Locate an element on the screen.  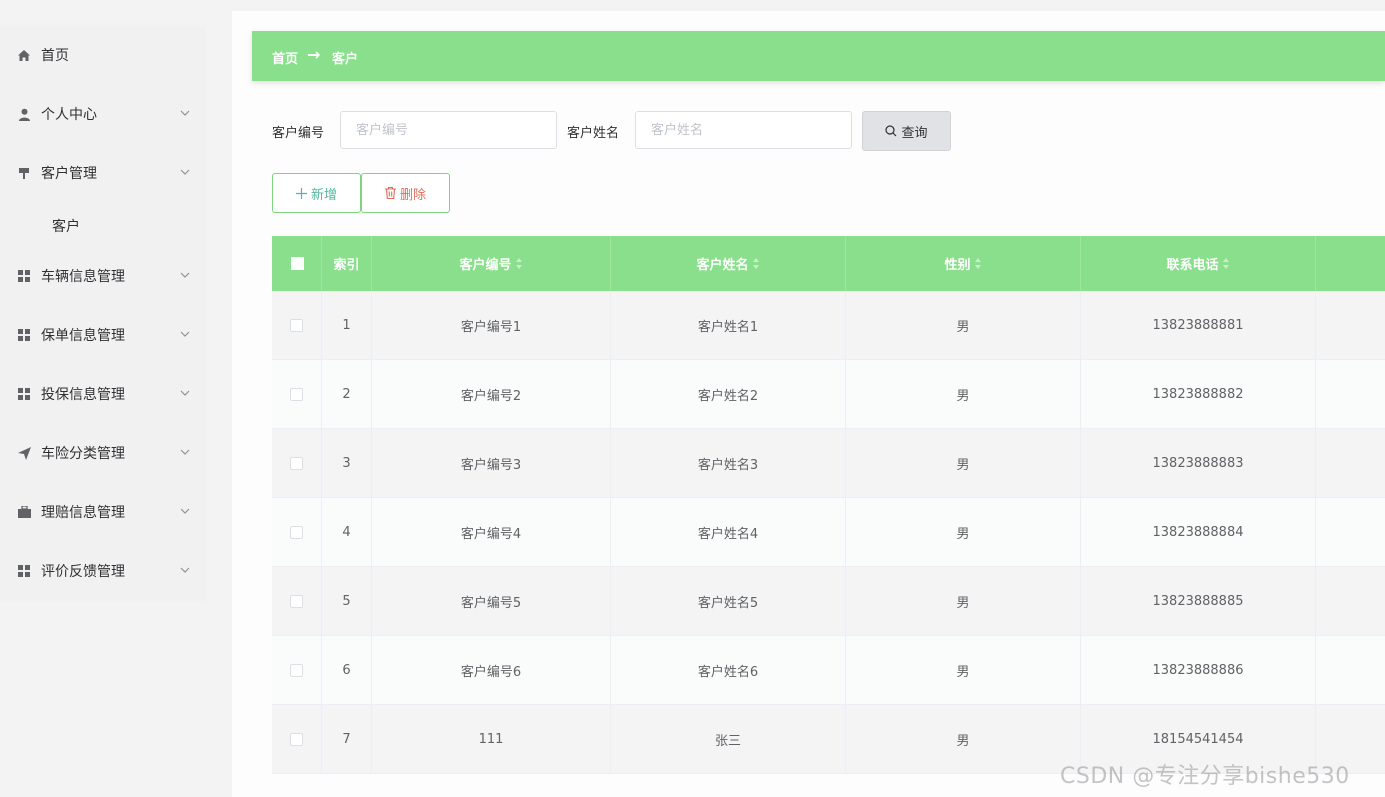
breadcrumb: 首页 → 客户 is located at coordinates (818, 56).